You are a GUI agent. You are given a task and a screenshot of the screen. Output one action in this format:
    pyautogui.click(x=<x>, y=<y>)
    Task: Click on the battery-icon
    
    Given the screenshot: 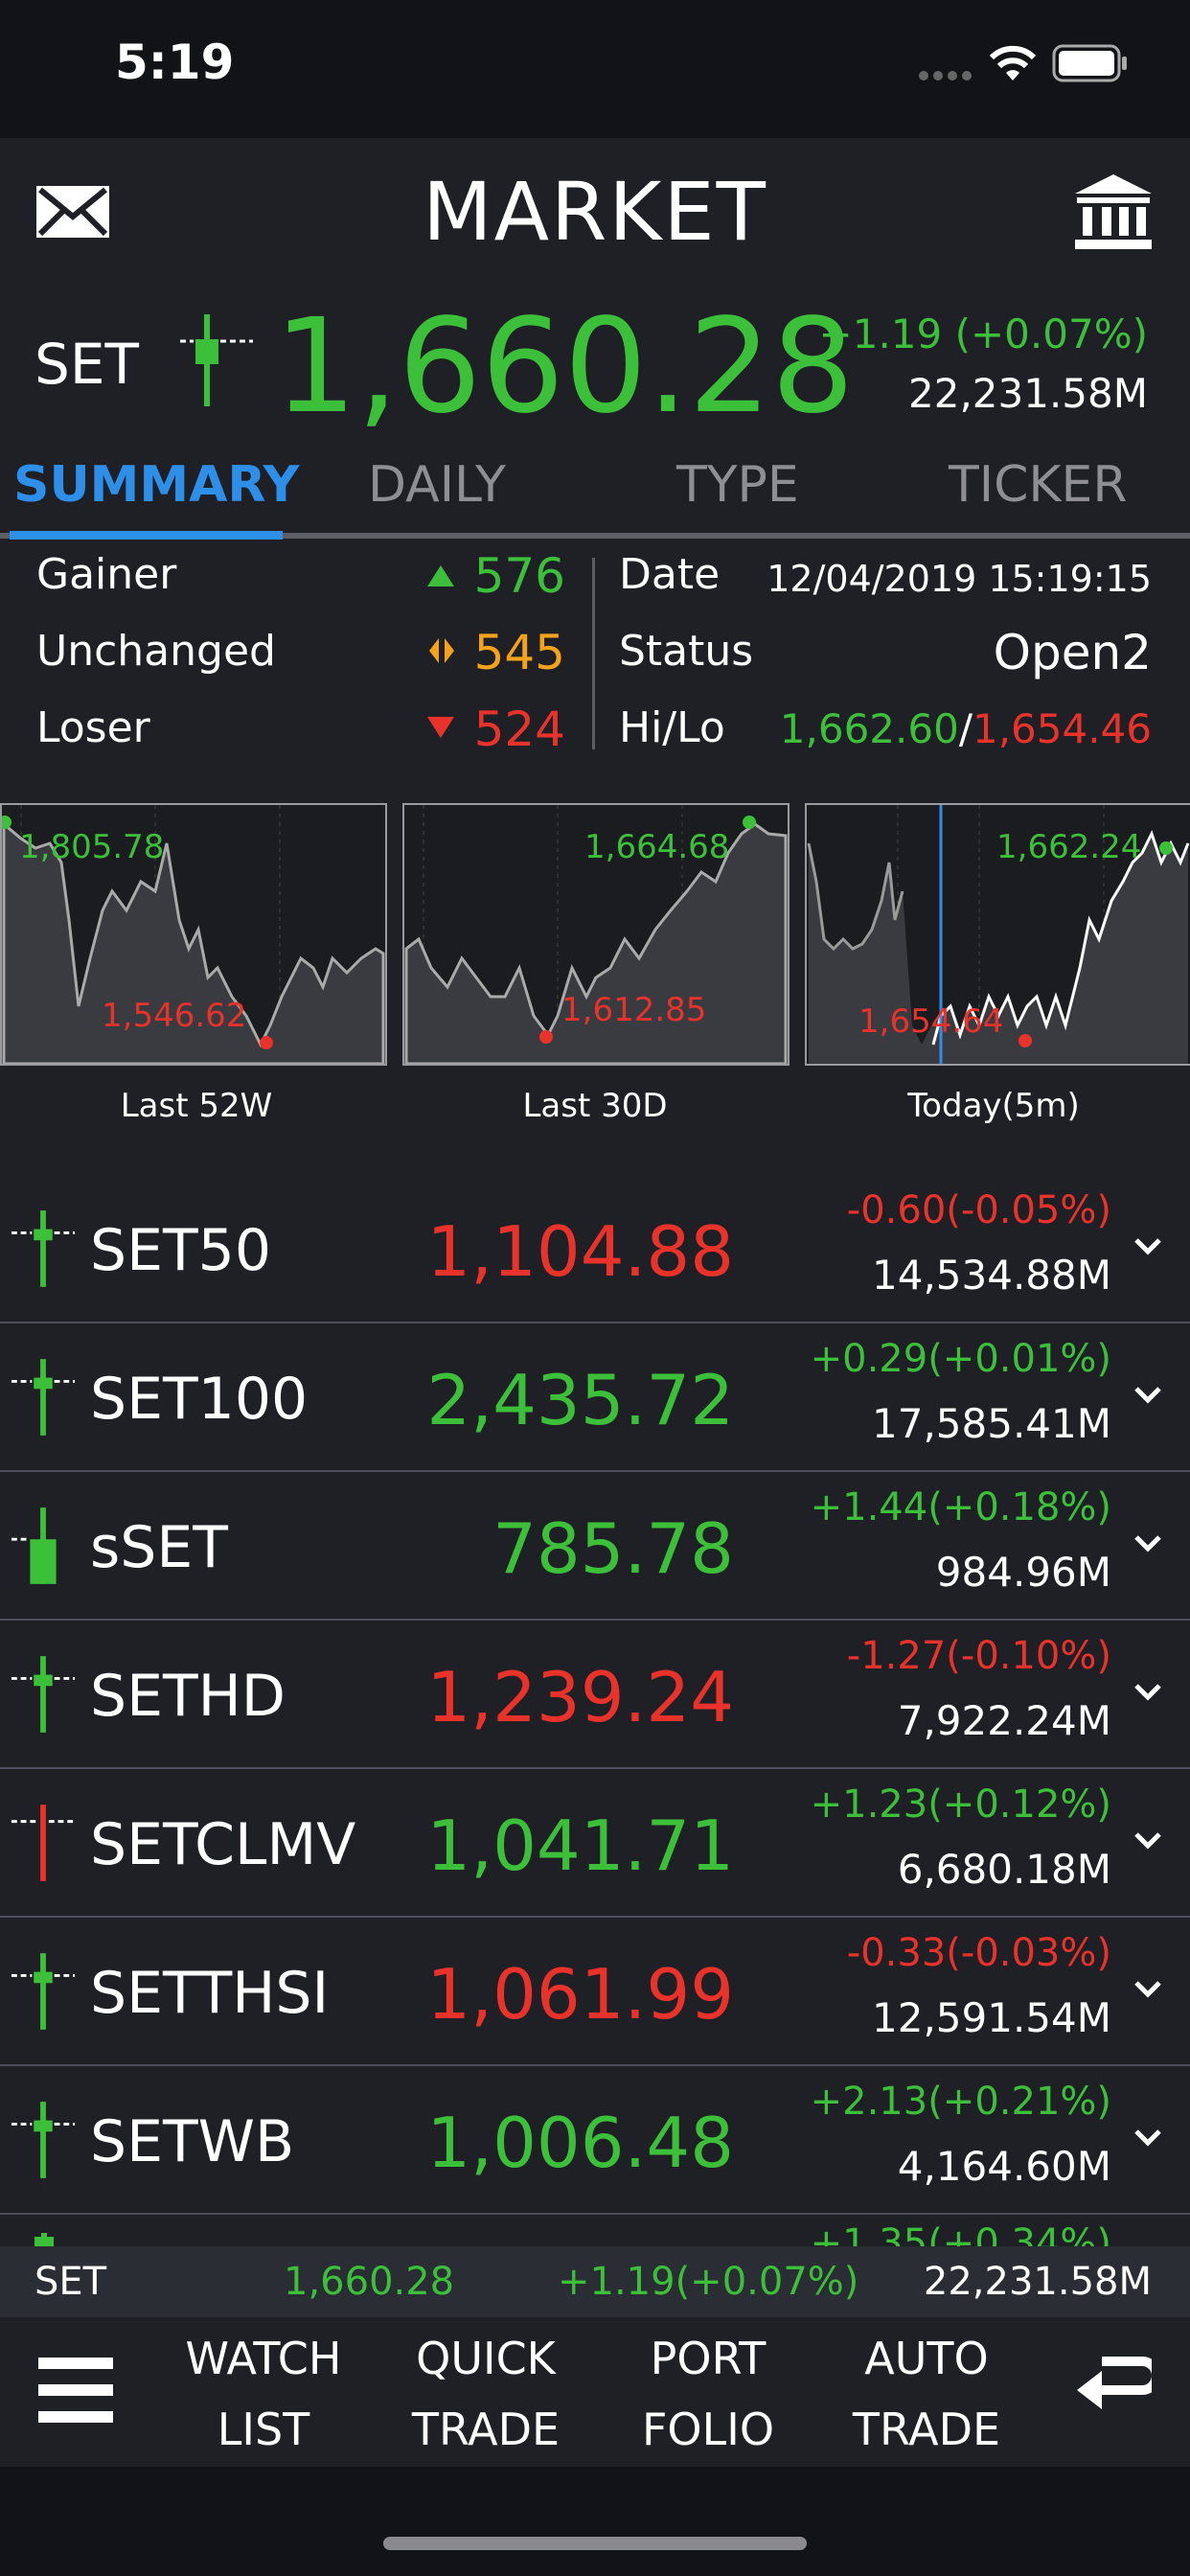 What is the action you would take?
    pyautogui.click(x=1090, y=63)
    